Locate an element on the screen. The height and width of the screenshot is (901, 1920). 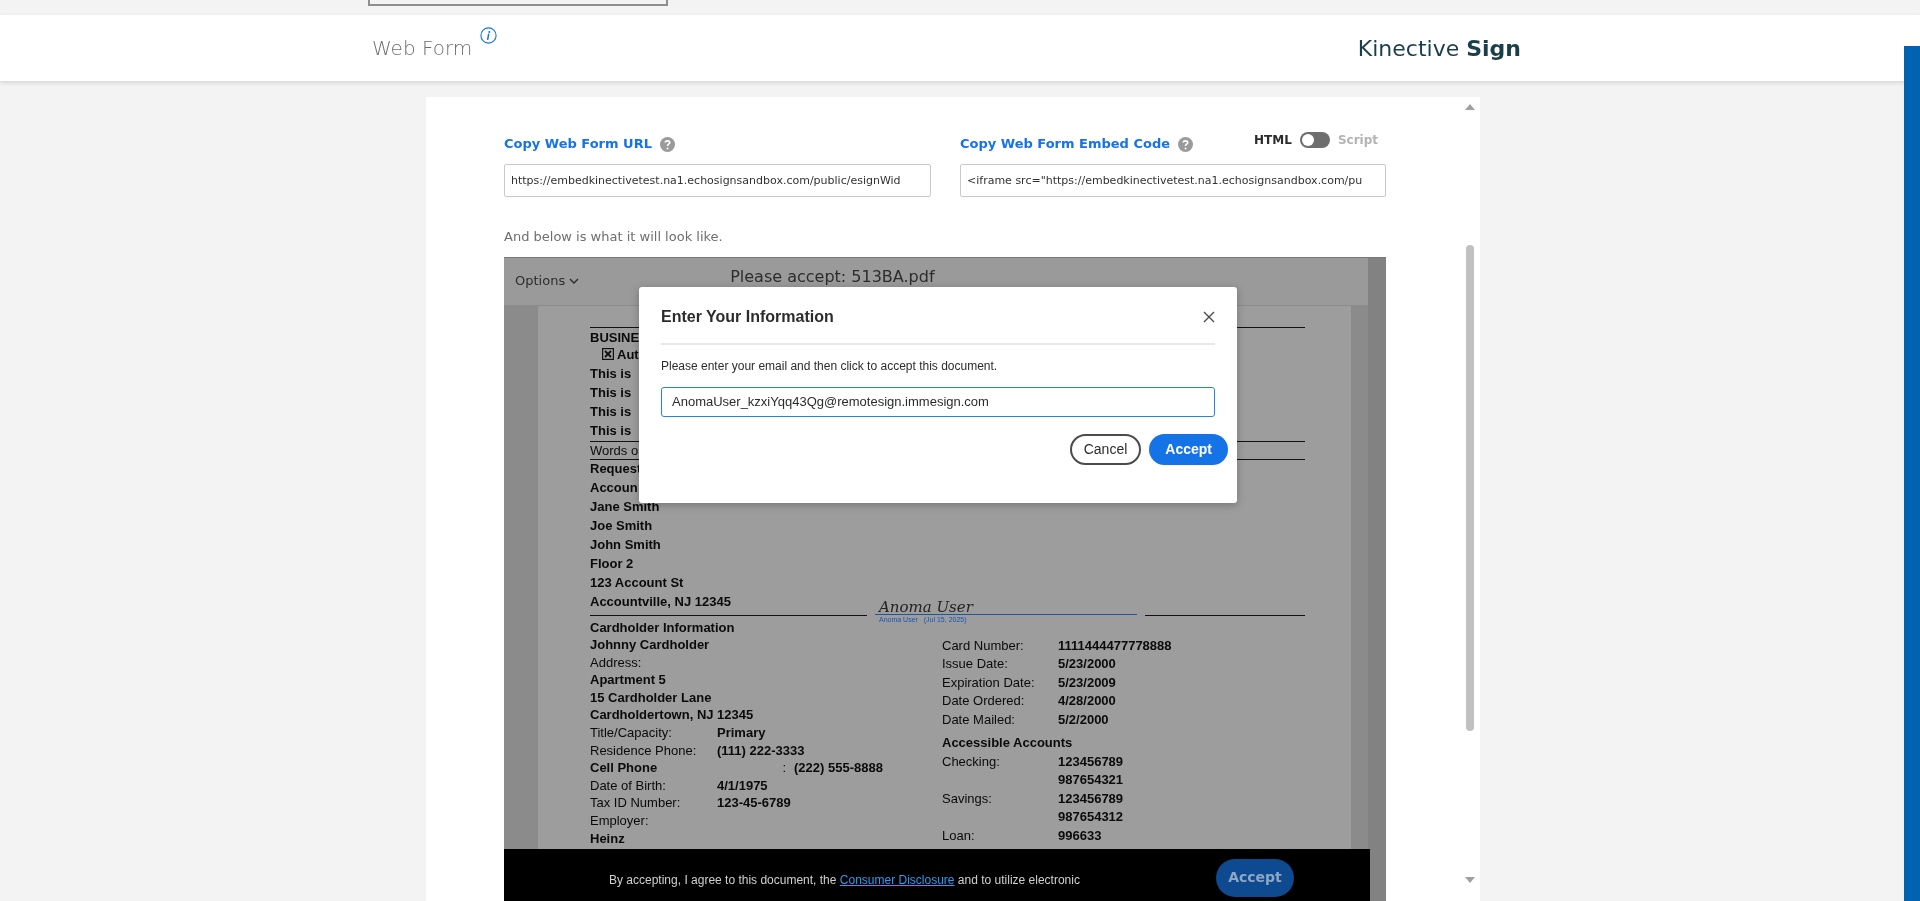
scroll-up-icon is located at coordinates (1470, 106).